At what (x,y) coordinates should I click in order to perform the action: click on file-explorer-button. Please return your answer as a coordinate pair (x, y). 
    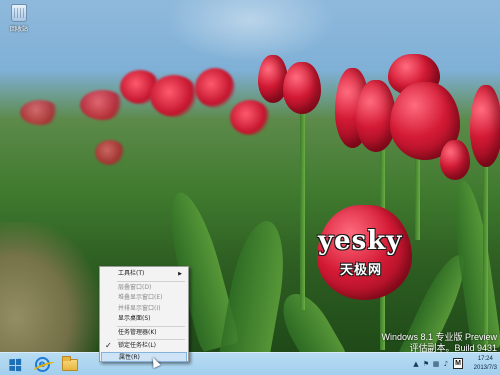
    Looking at the image, I should click on (70, 364).